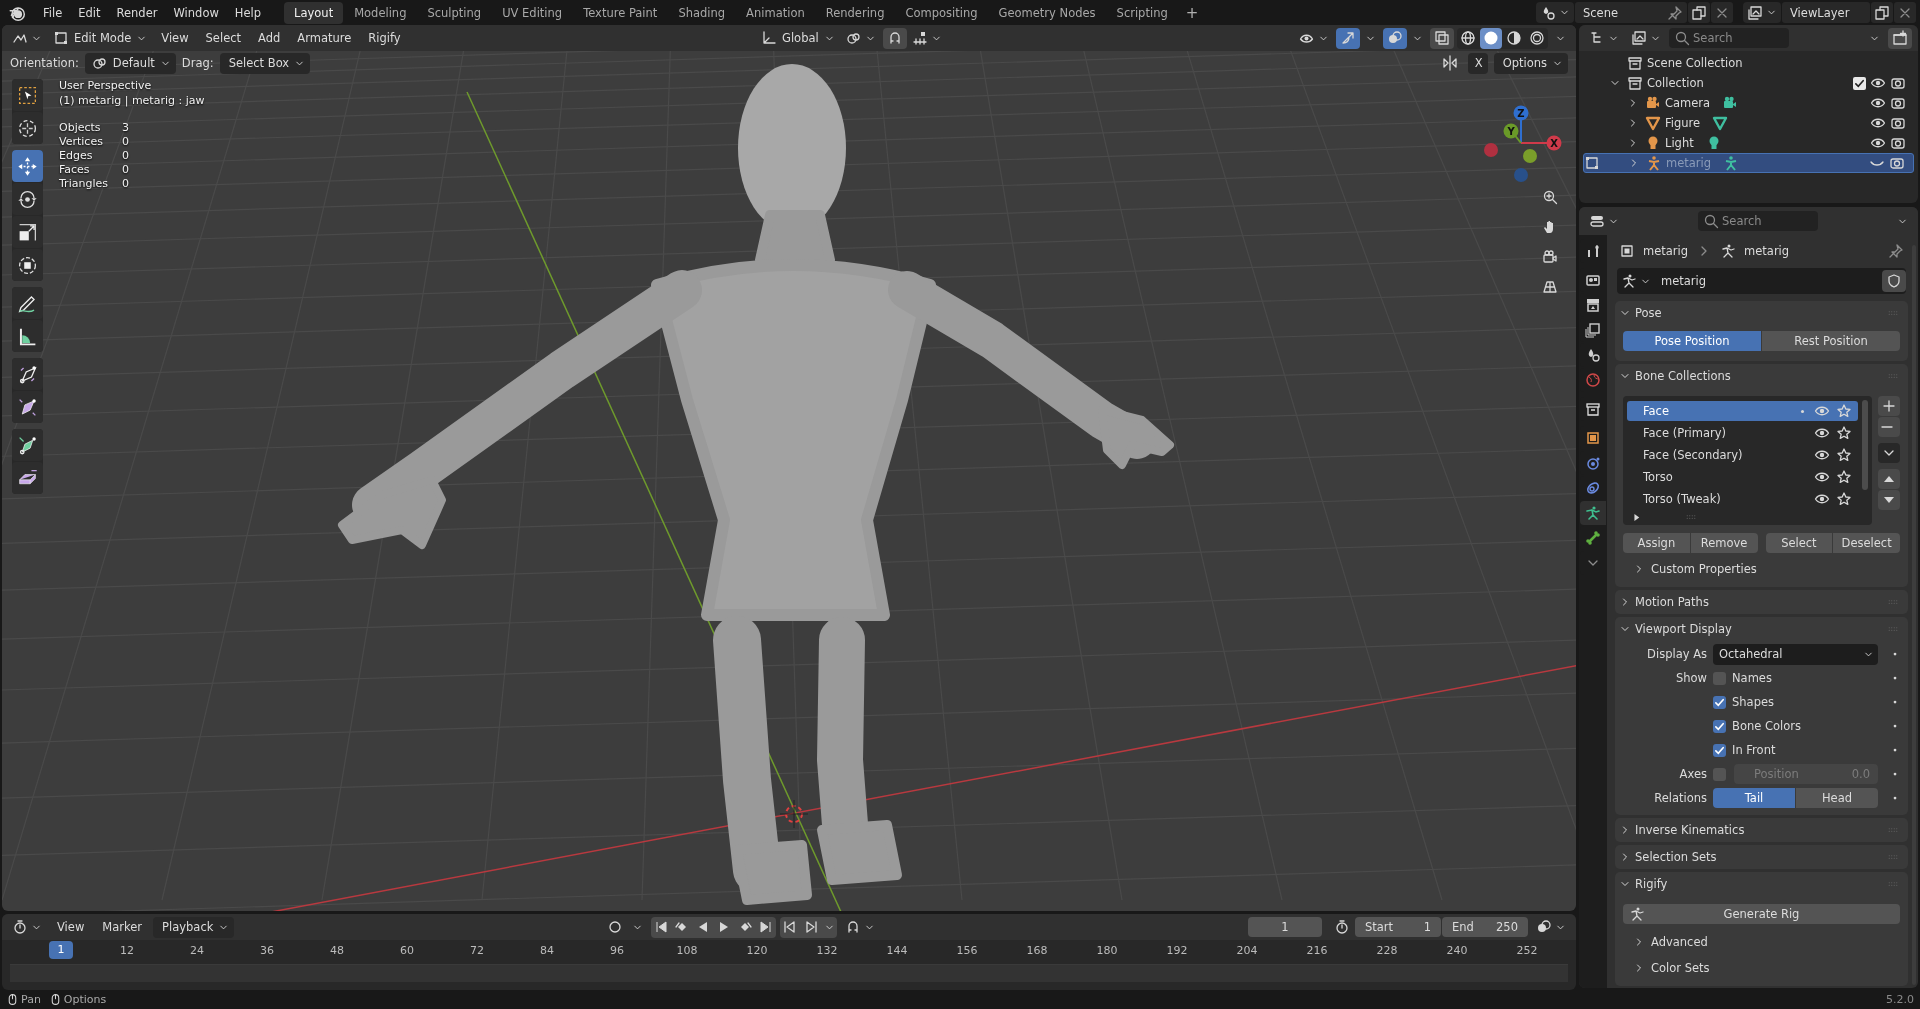  I want to click on panel-header: Motion Paths, so click(1664, 602).